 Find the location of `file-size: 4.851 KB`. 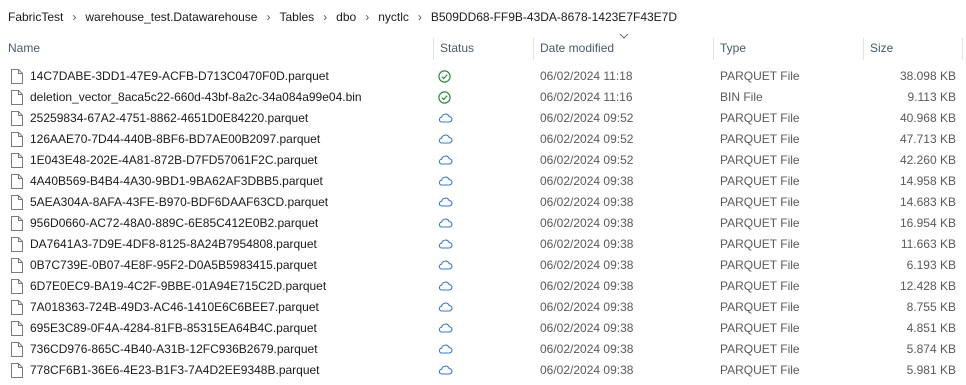

file-size: 4.851 KB is located at coordinates (931, 328).